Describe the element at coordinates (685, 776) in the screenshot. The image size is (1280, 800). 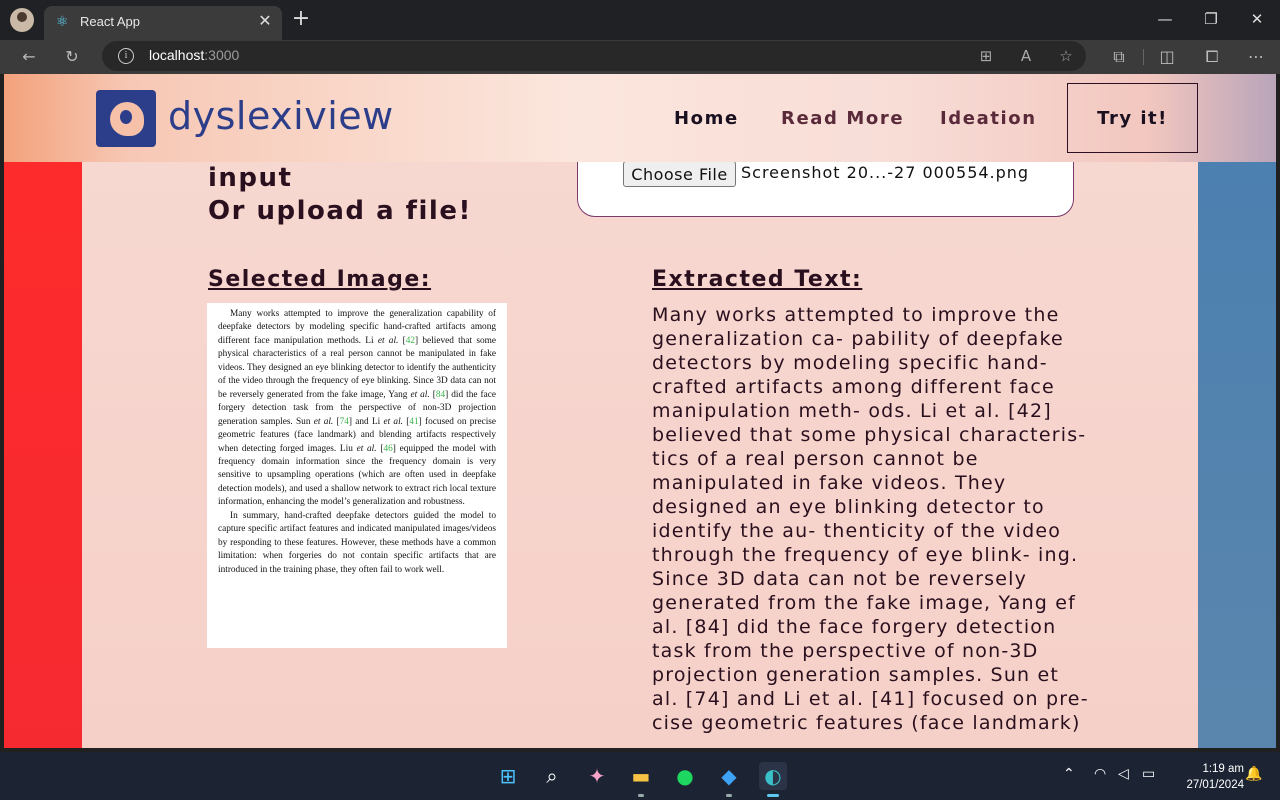
I see `spotify-icon: ●` at that location.